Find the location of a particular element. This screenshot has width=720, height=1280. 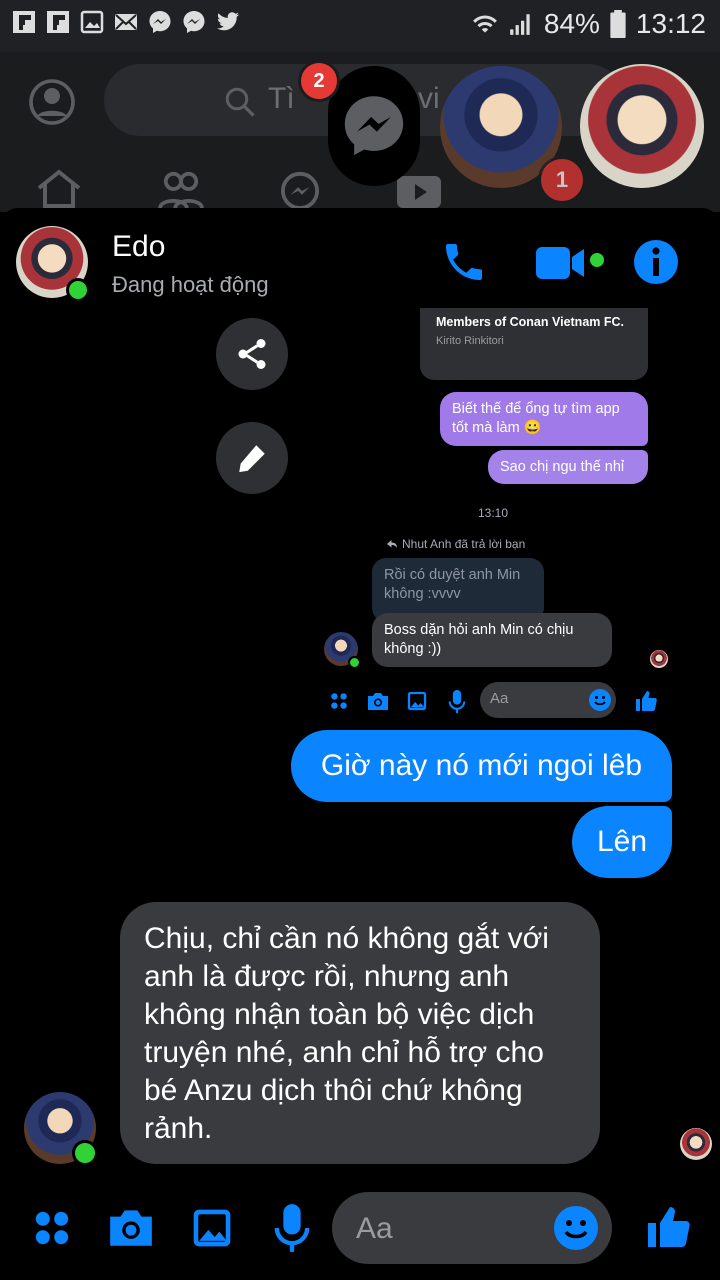

profile-icon is located at coordinates (52, 102).